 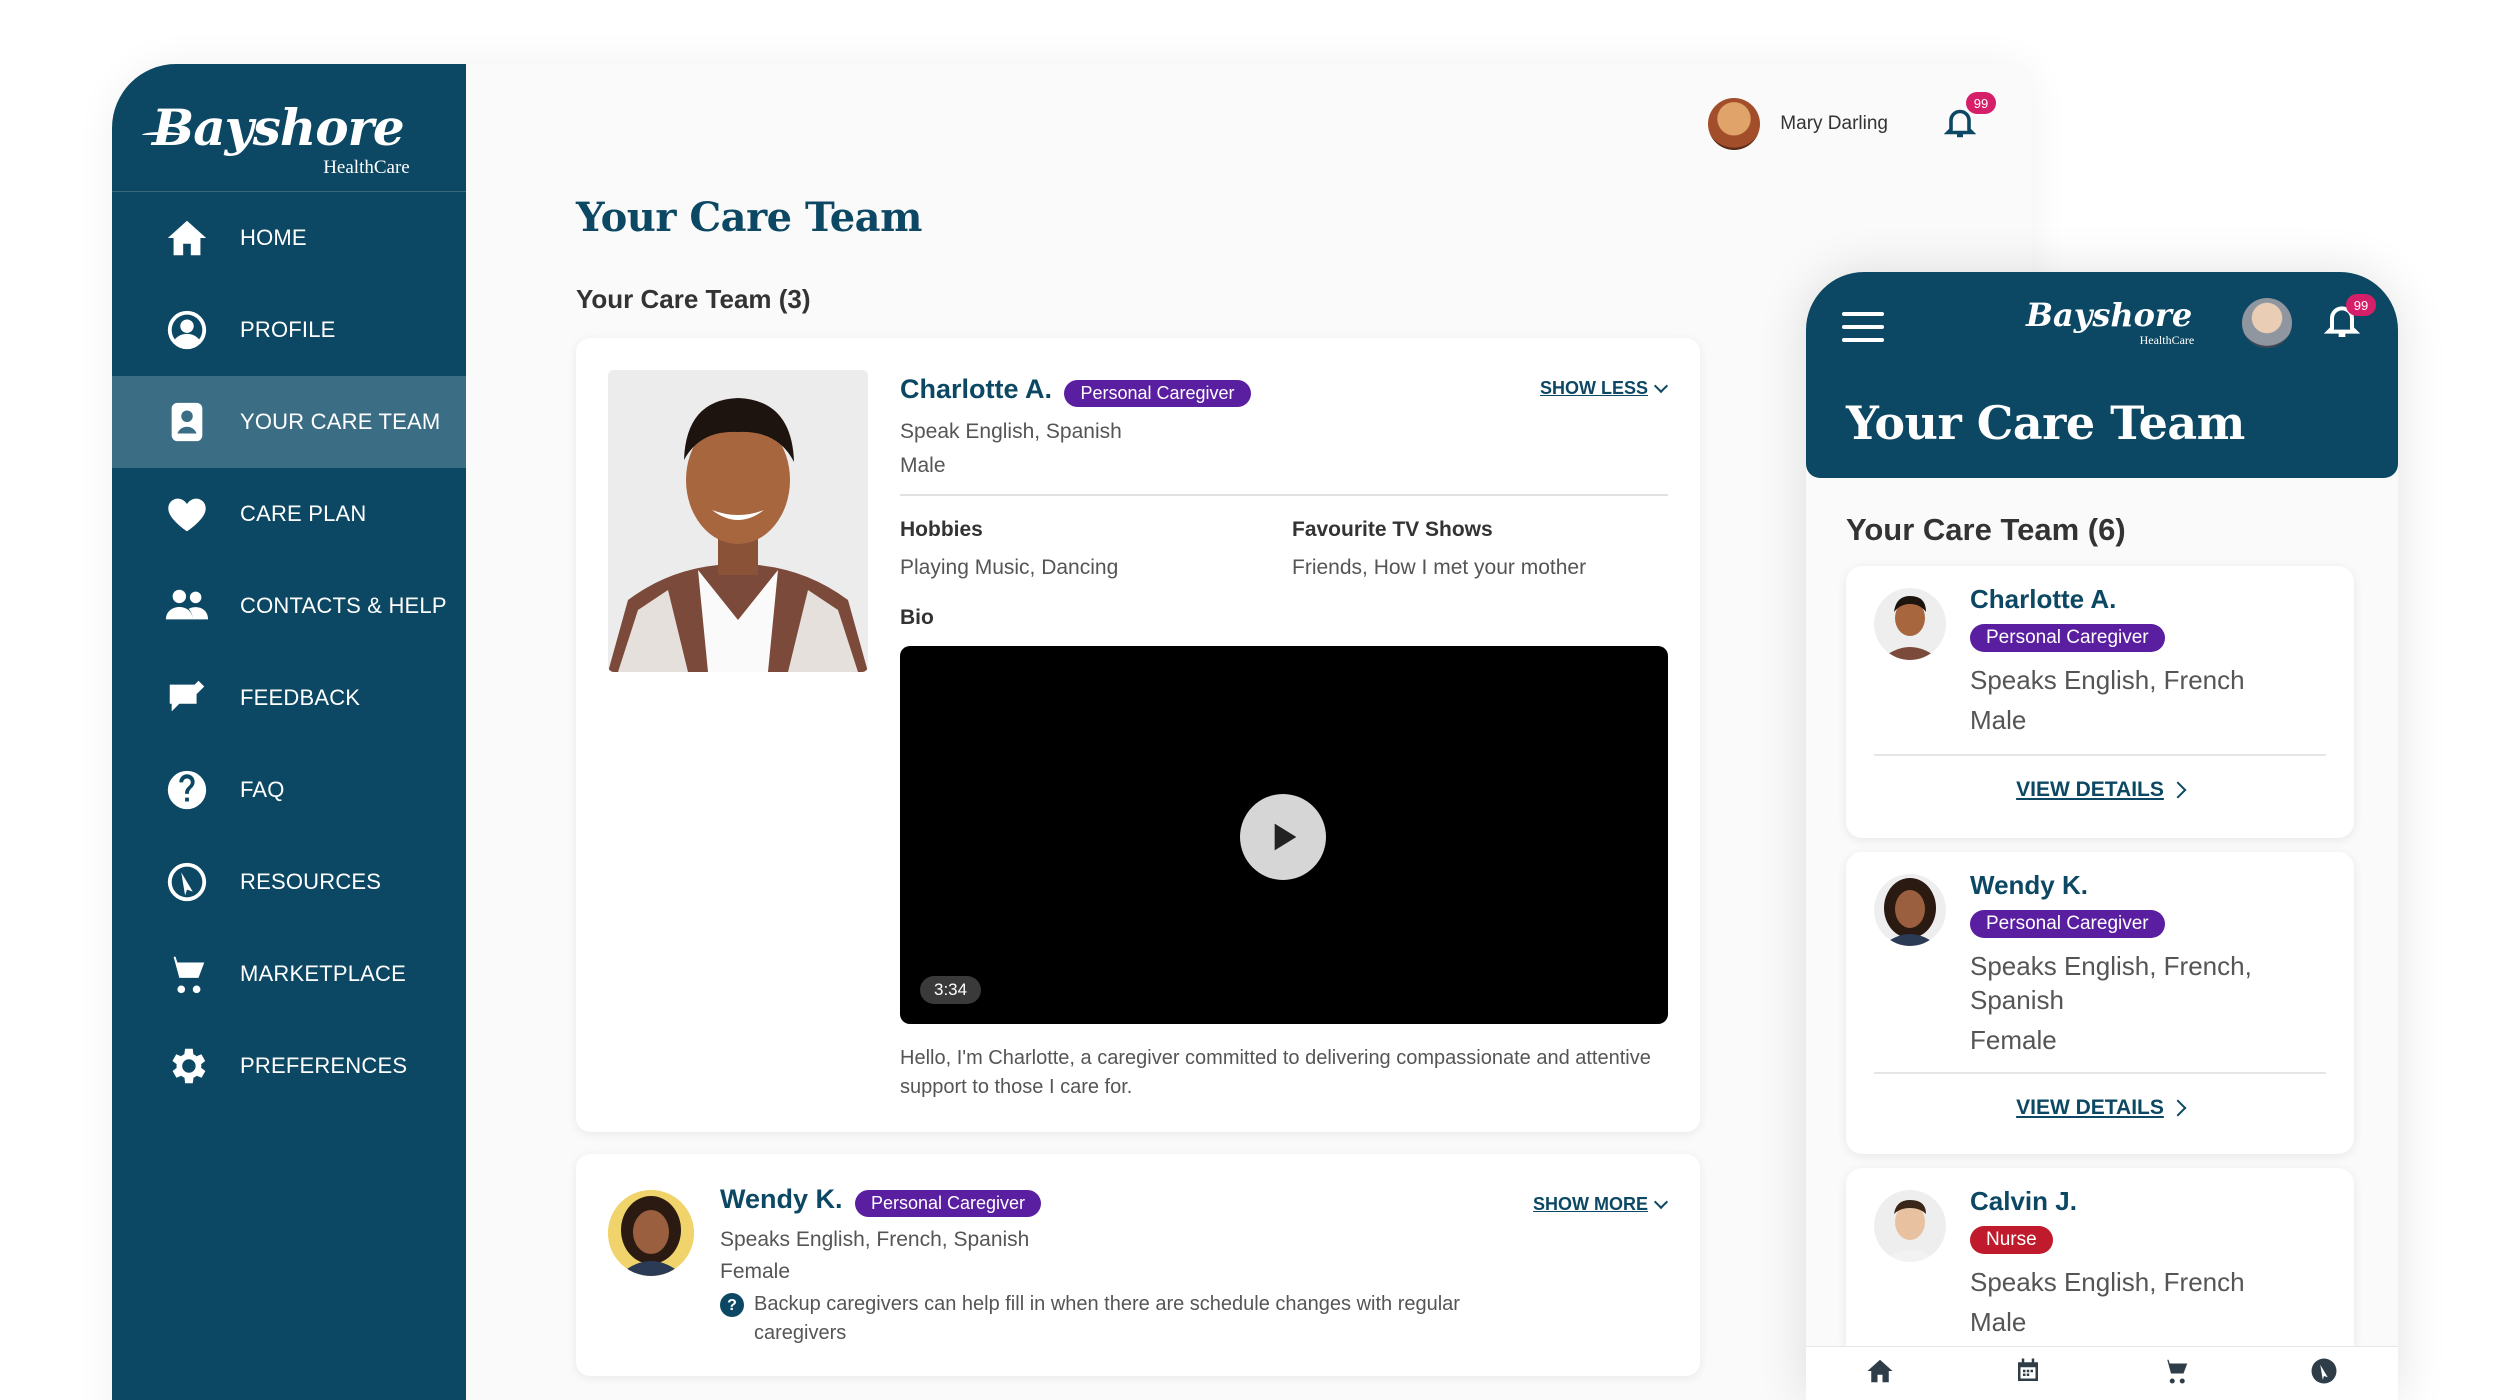 What do you see at coordinates (300, 697) in the screenshot?
I see `sidebar-item-label: FEEDBACK` at bounding box center [300, 697].